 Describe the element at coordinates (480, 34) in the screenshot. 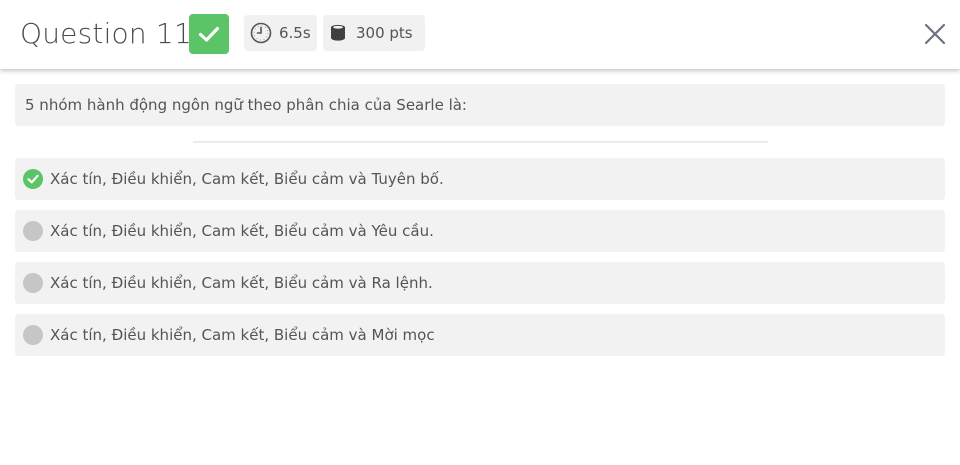

I see `question-header: Question 11 6.5s 300 pts` at that location.